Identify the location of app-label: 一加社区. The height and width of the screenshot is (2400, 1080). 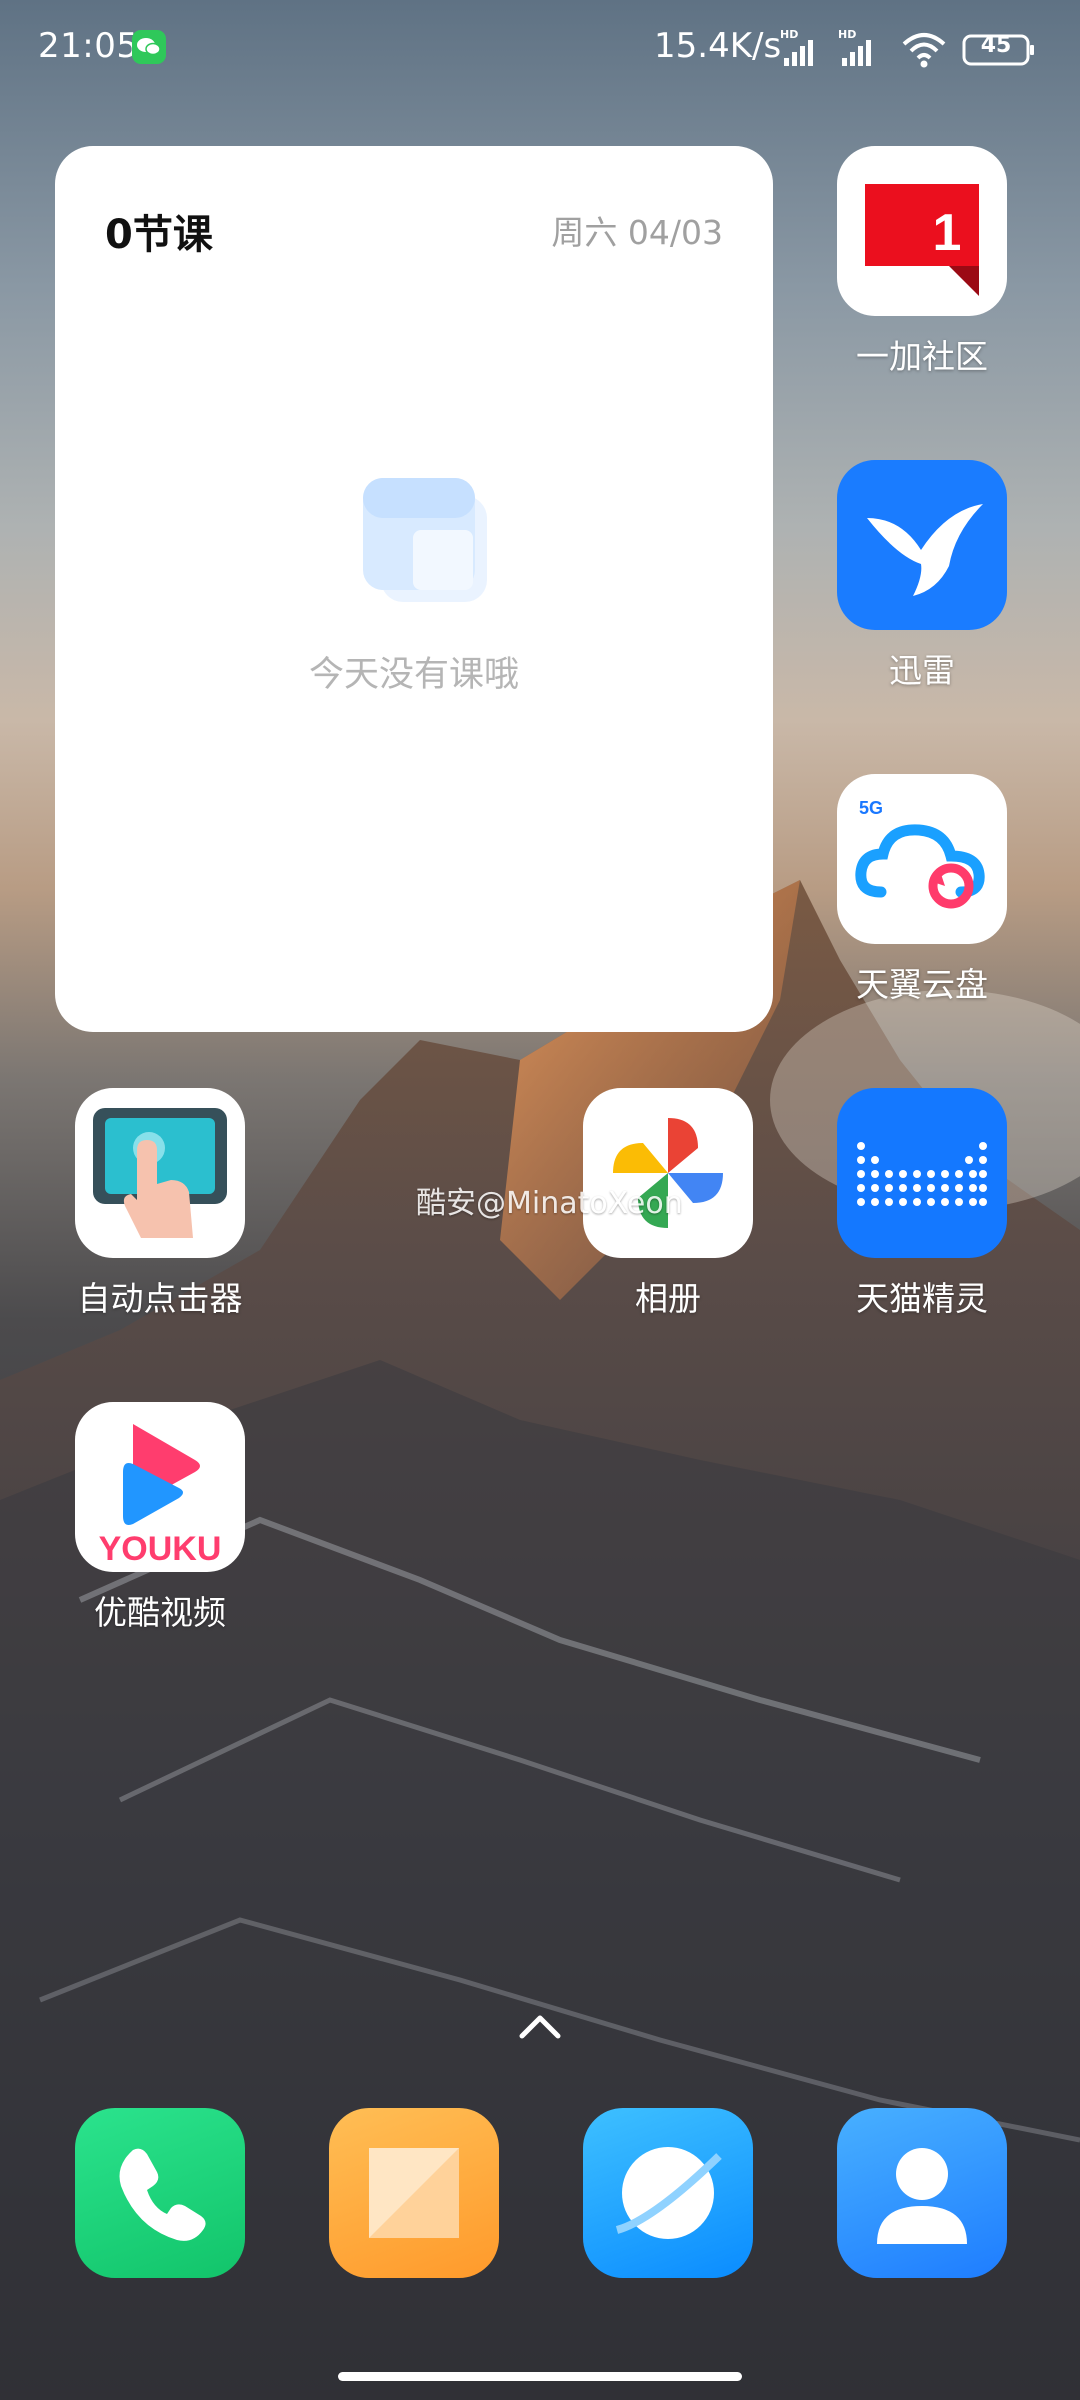
(922, 356).